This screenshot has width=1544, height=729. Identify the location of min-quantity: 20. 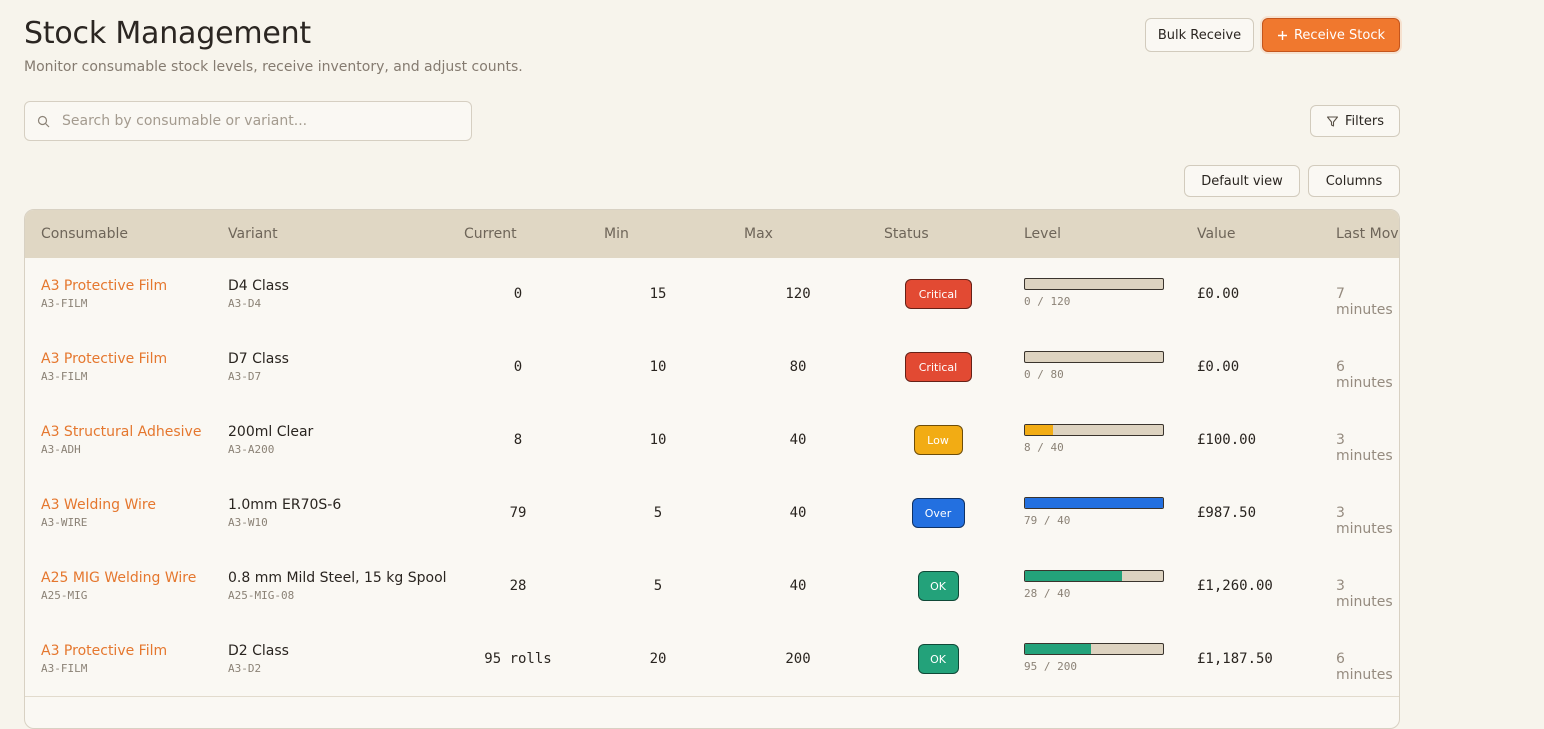
(658, 659).